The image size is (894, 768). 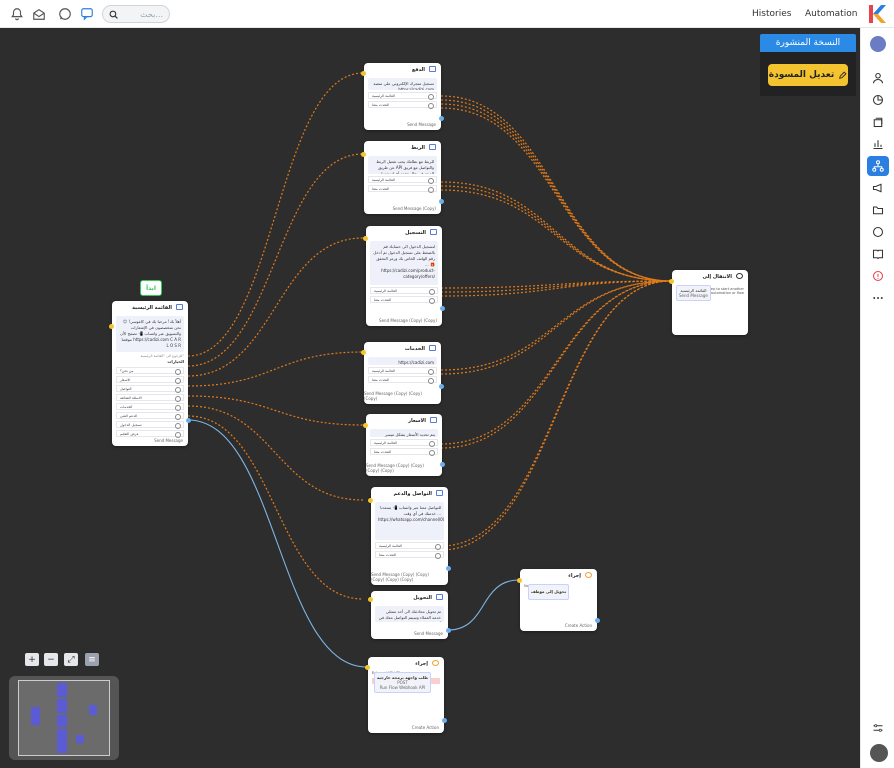 What do you see at coordinates (92, 659) in the screenshot?
I see `toggle-interactivity-button: ≡` at bounding box center [92, 659].